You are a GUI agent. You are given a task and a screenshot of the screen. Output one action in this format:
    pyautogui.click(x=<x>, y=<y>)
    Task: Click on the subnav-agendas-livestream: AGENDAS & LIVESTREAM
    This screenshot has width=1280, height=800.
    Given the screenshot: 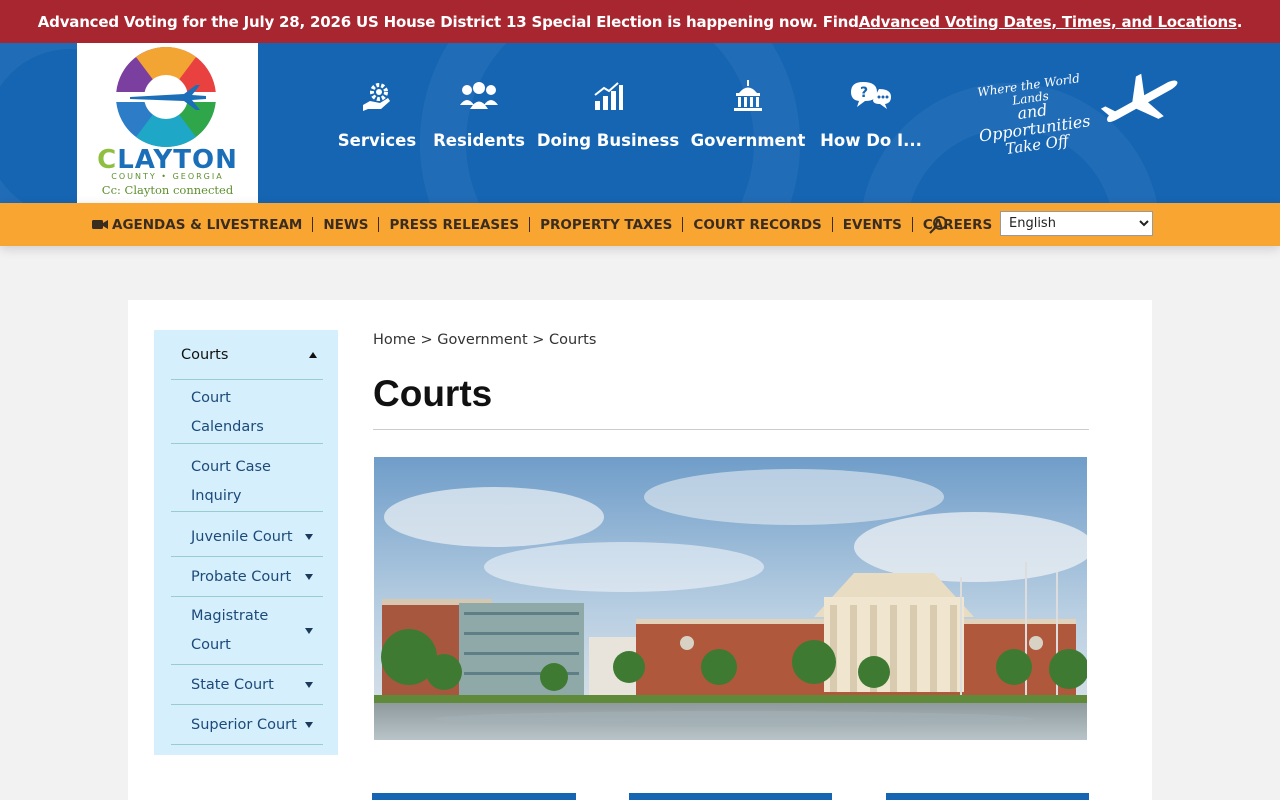 What is the action you would take?
    pyautogui.click(x=197, y=225)
    